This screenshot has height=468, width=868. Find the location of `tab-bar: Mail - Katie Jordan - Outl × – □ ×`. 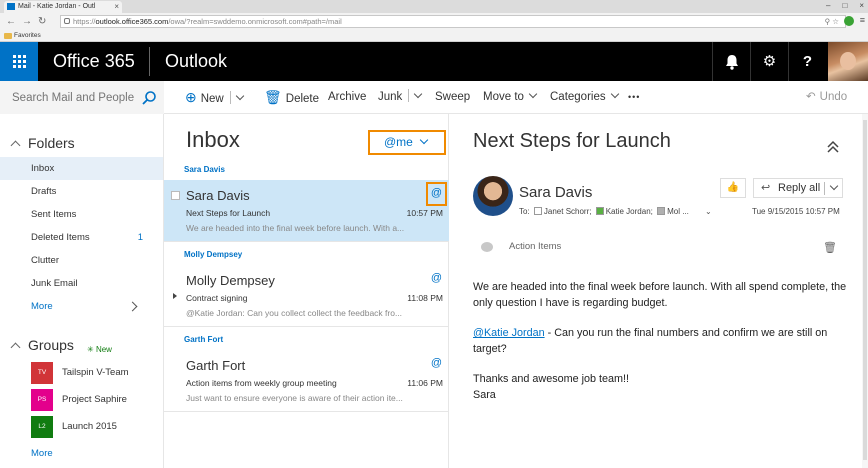

tab-bar: Mail - Katie Jordan - Outl × – □ × is located at coordinates (434, 6).